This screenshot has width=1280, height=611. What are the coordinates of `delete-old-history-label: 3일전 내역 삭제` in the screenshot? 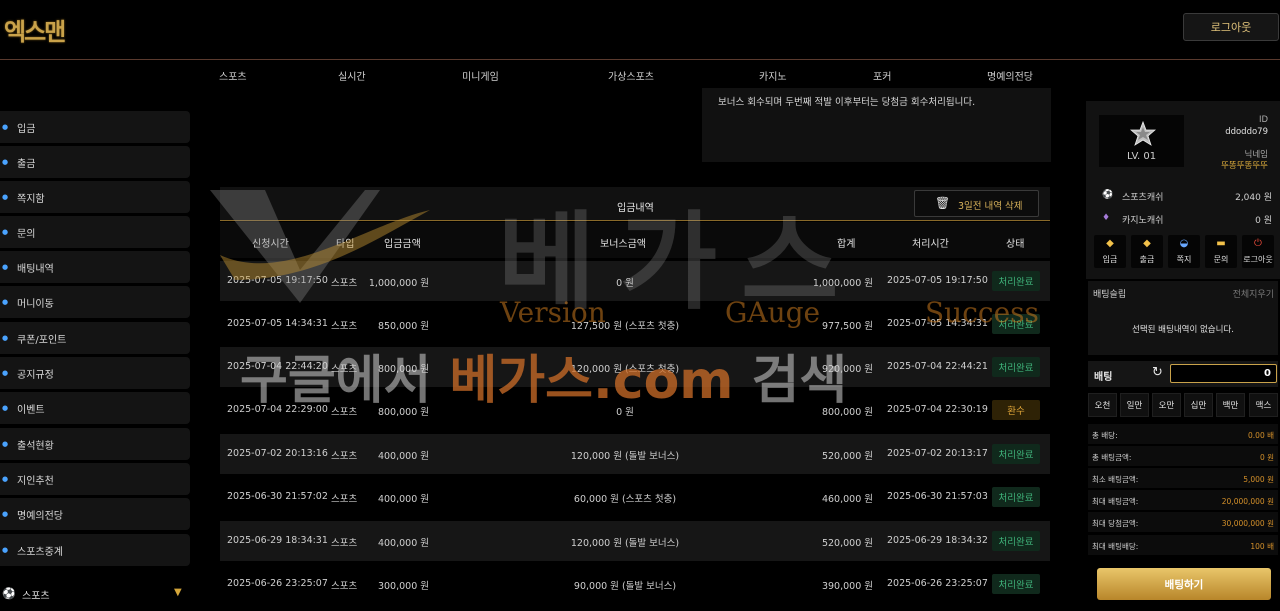 It's located at (990, 206).